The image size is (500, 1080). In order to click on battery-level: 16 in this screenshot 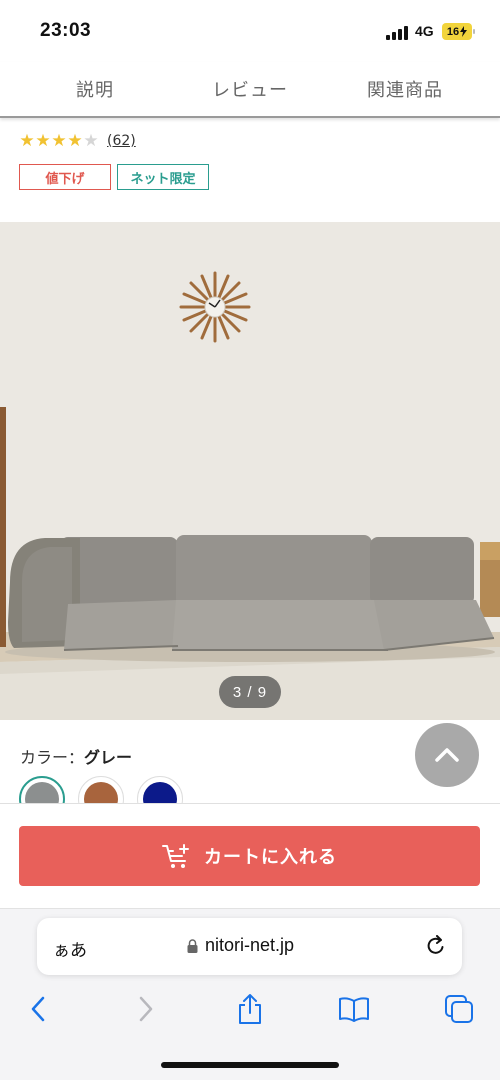, I will do `click(453, 31)`.